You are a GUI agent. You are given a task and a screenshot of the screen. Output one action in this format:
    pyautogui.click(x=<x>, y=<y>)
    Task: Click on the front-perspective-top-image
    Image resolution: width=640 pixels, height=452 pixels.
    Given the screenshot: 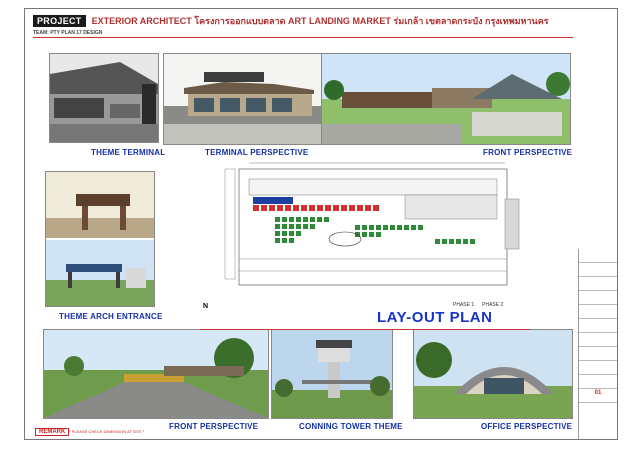 What is the action you would take?
    pyautogui.click(x=446, y=99)
    